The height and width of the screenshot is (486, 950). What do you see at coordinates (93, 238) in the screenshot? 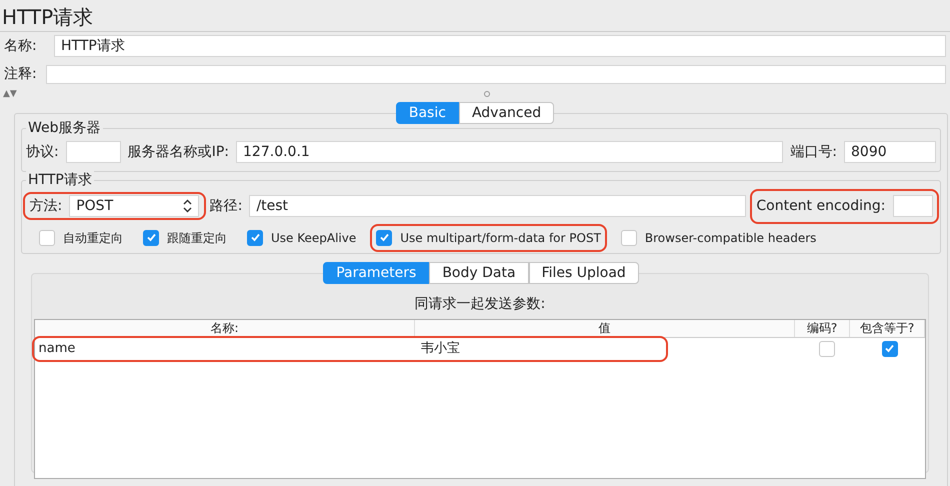
I see `checkbox-label: 自动重定向` at bounding box center [93, 238].